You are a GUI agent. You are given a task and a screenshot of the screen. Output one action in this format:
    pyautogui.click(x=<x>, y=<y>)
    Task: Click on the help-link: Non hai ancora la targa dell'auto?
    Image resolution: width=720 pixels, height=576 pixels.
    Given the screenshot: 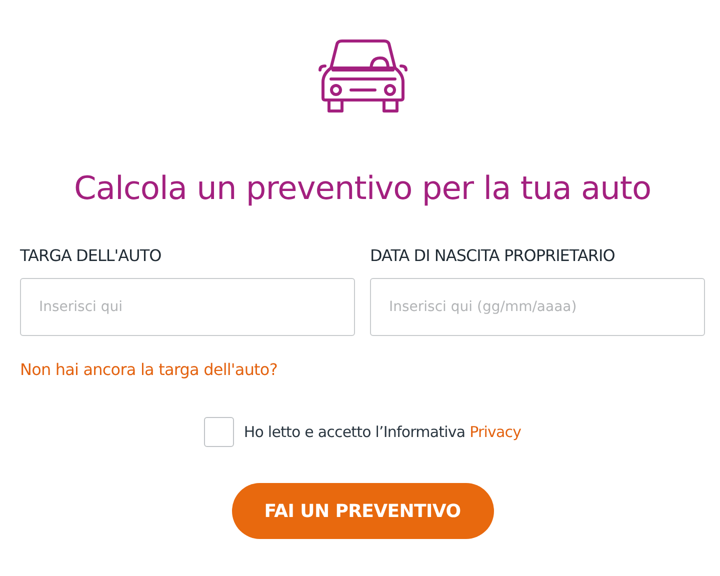 What is the action you would take?
    pyautogui.click(x=149, y=369)
    